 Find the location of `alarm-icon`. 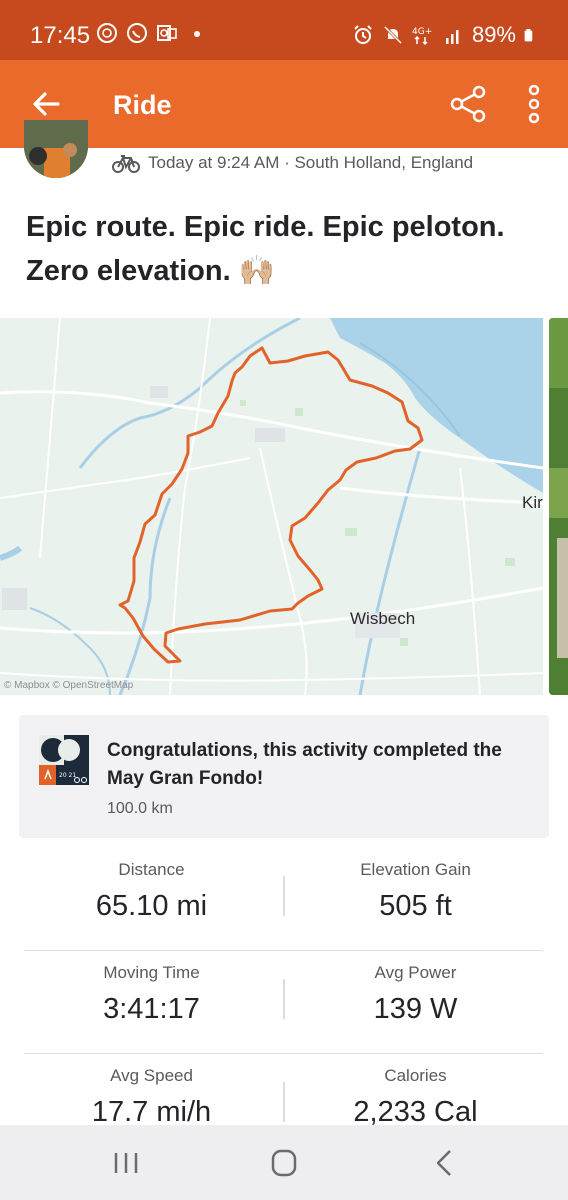

alarm-icon is located at coordinates (363, 34).